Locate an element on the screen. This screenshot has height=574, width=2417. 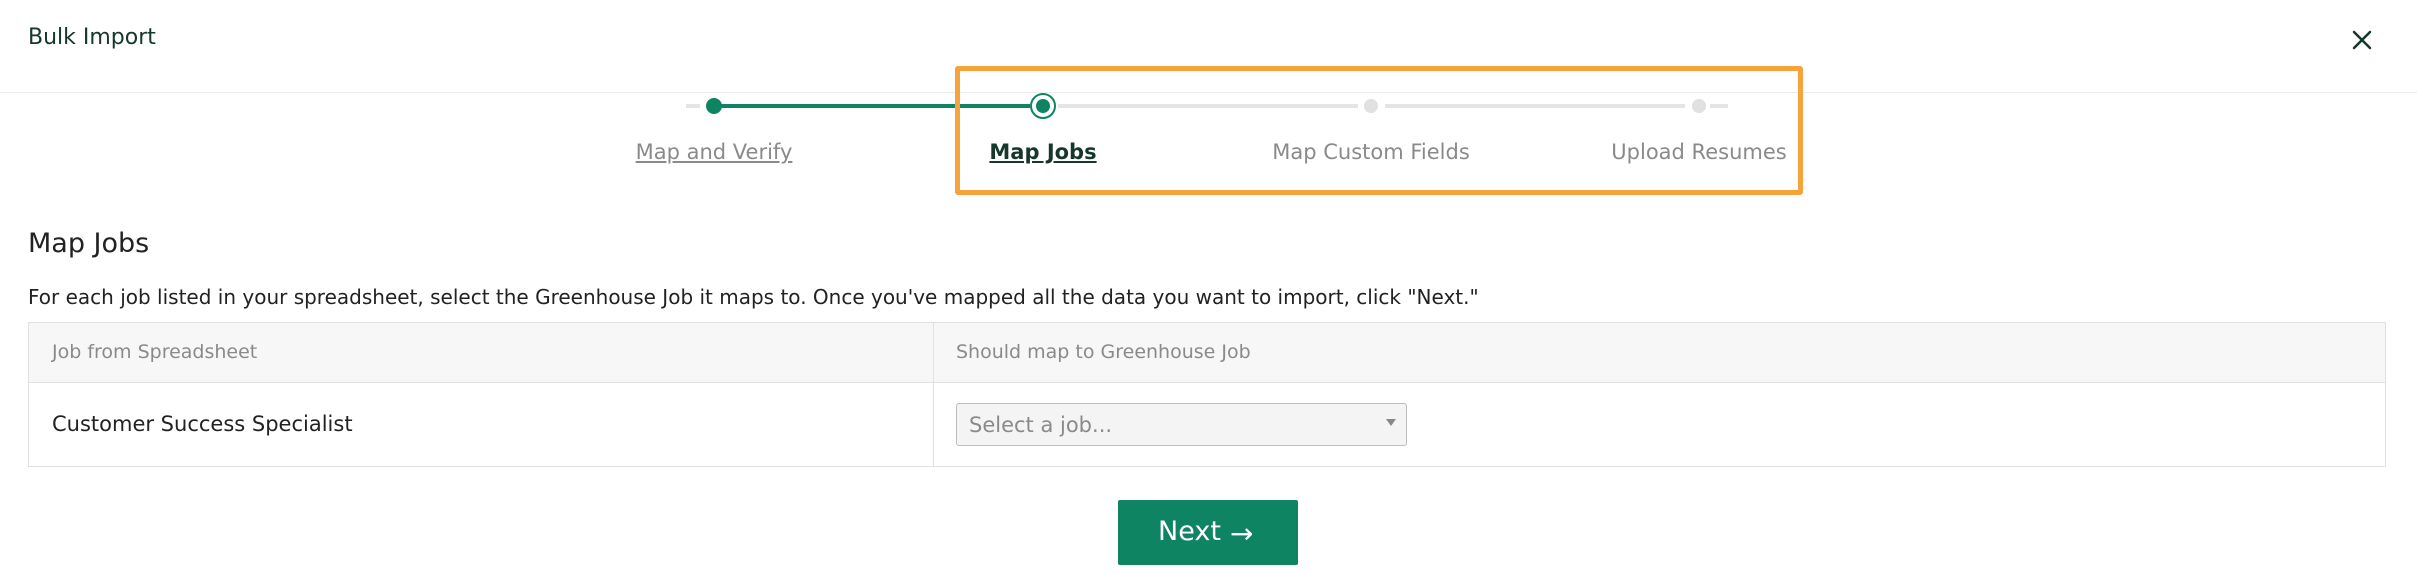
step-dot-map-and-verify is located at coordinates (714, 106).